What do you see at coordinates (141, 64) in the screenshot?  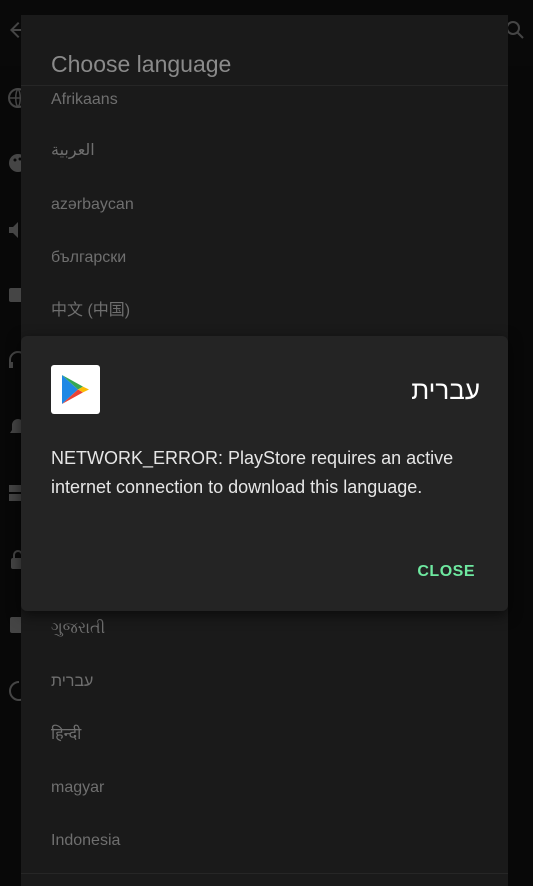 I see `language-dialog-title: Choose language` at bounding box center [141, 64].